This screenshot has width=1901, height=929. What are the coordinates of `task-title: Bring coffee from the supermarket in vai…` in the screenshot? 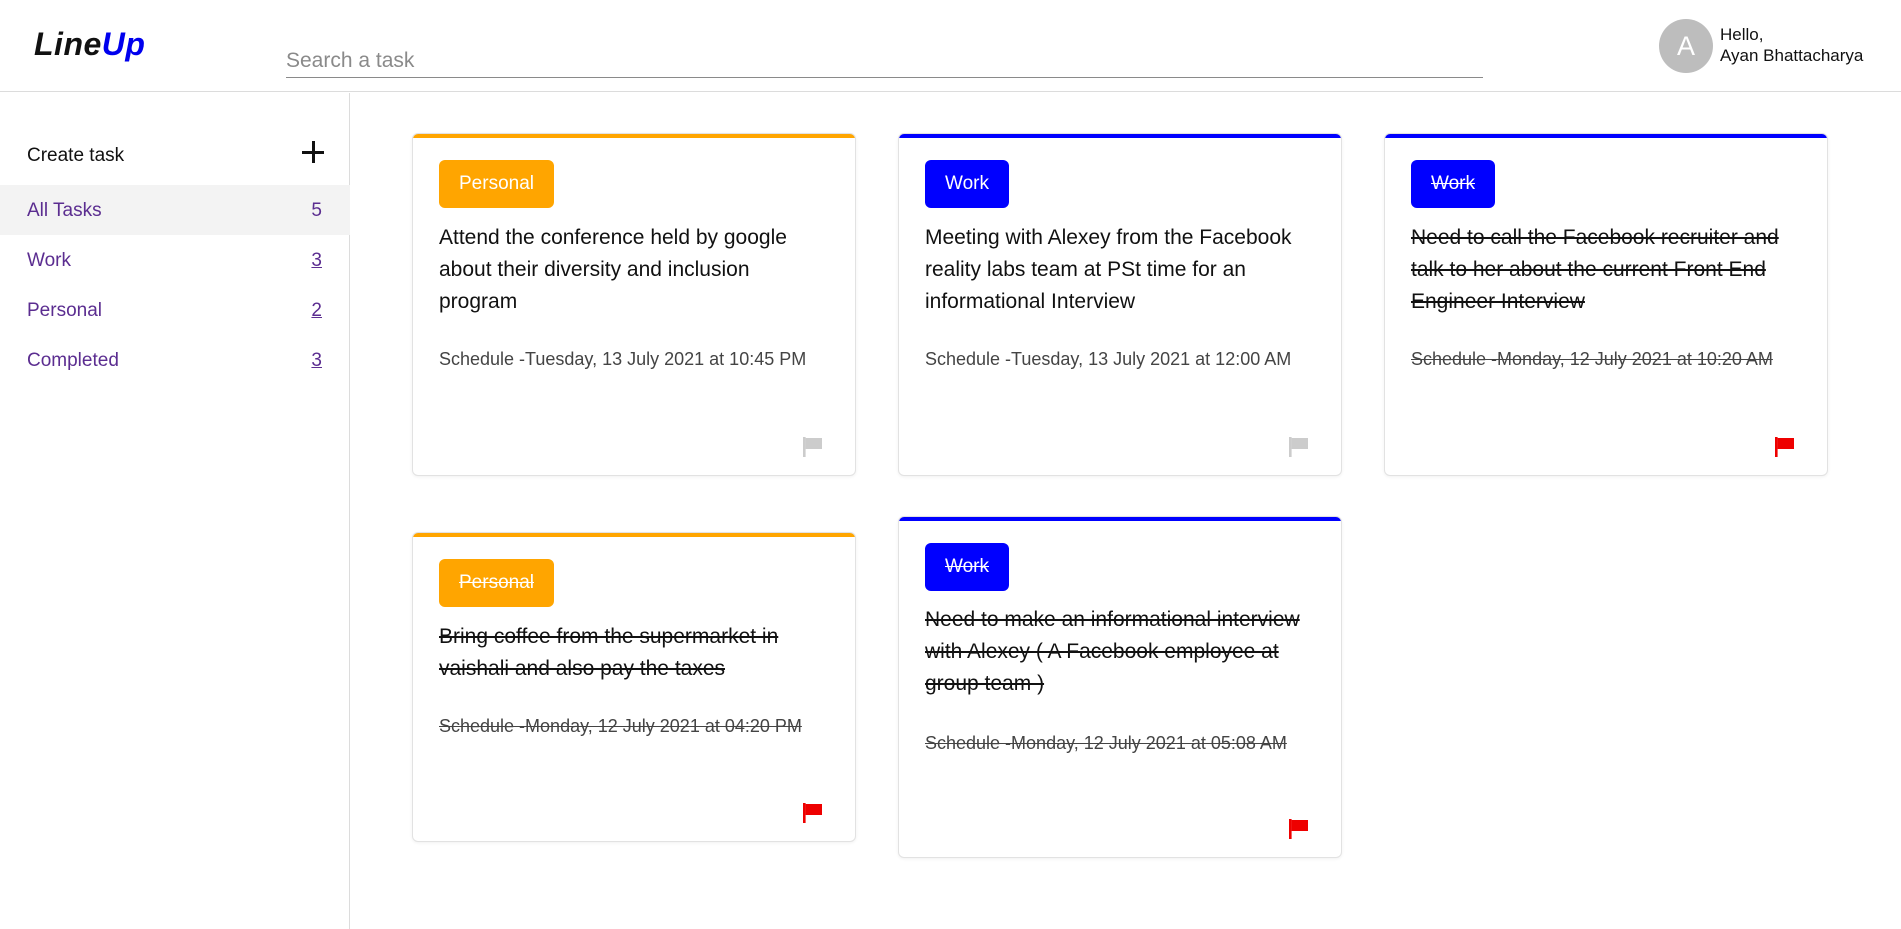 It's located at (609, 652).